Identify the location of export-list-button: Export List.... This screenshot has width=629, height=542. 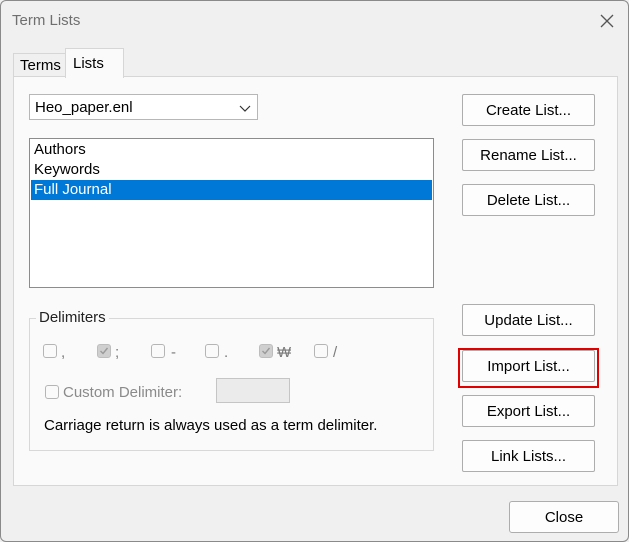
(528, 411).